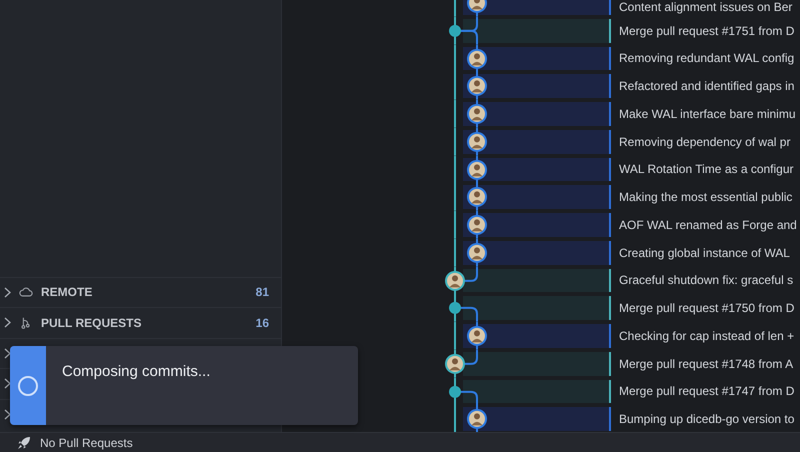 This screenshot has width=800, height=452. What do you see at coordinates (702, 31) in the screenshot?
I see `commit-message: Merge pull request #1751 from D` at bounding box center [702, 31].